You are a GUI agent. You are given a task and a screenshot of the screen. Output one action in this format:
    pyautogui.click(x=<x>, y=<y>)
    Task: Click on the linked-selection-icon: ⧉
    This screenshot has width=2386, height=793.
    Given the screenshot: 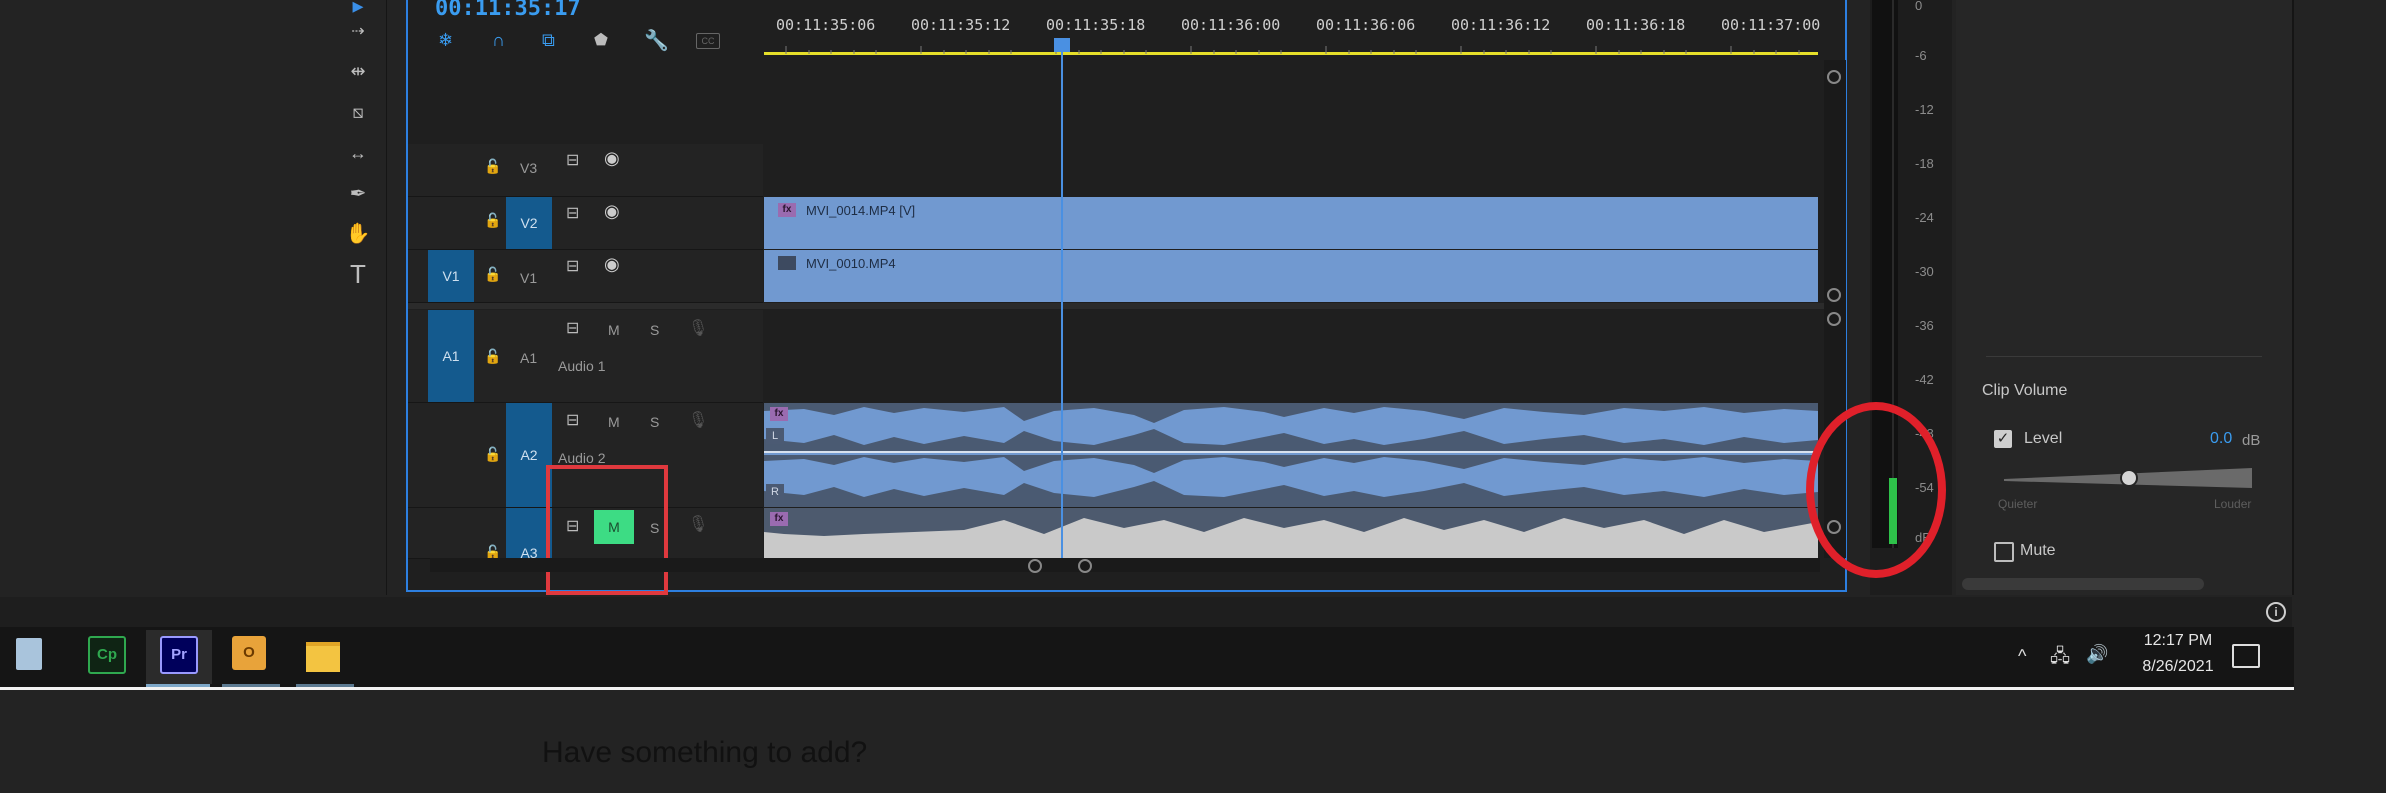 What is the action you would take?
    pyautogui.click(x=548, y=40)
    